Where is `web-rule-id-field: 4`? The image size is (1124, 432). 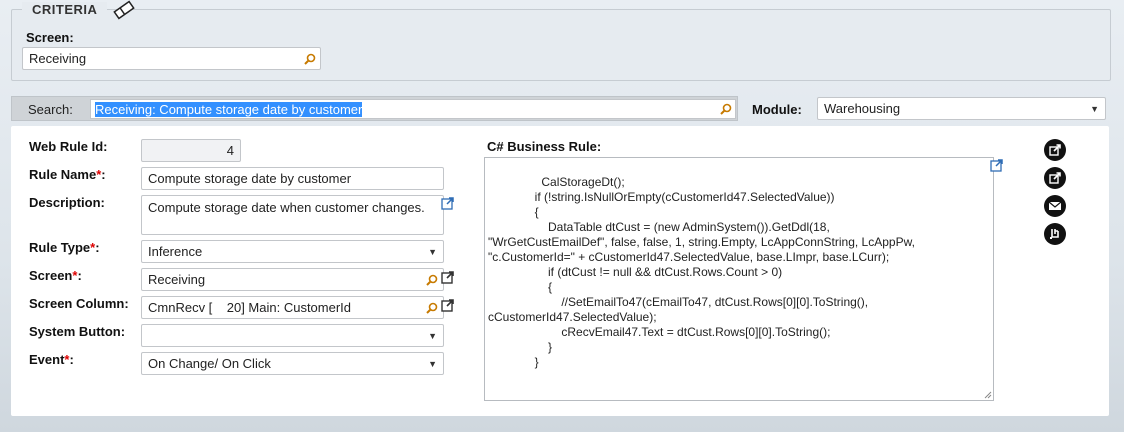 web-rule-id-field: 4 is located at coordinates (191, 150).